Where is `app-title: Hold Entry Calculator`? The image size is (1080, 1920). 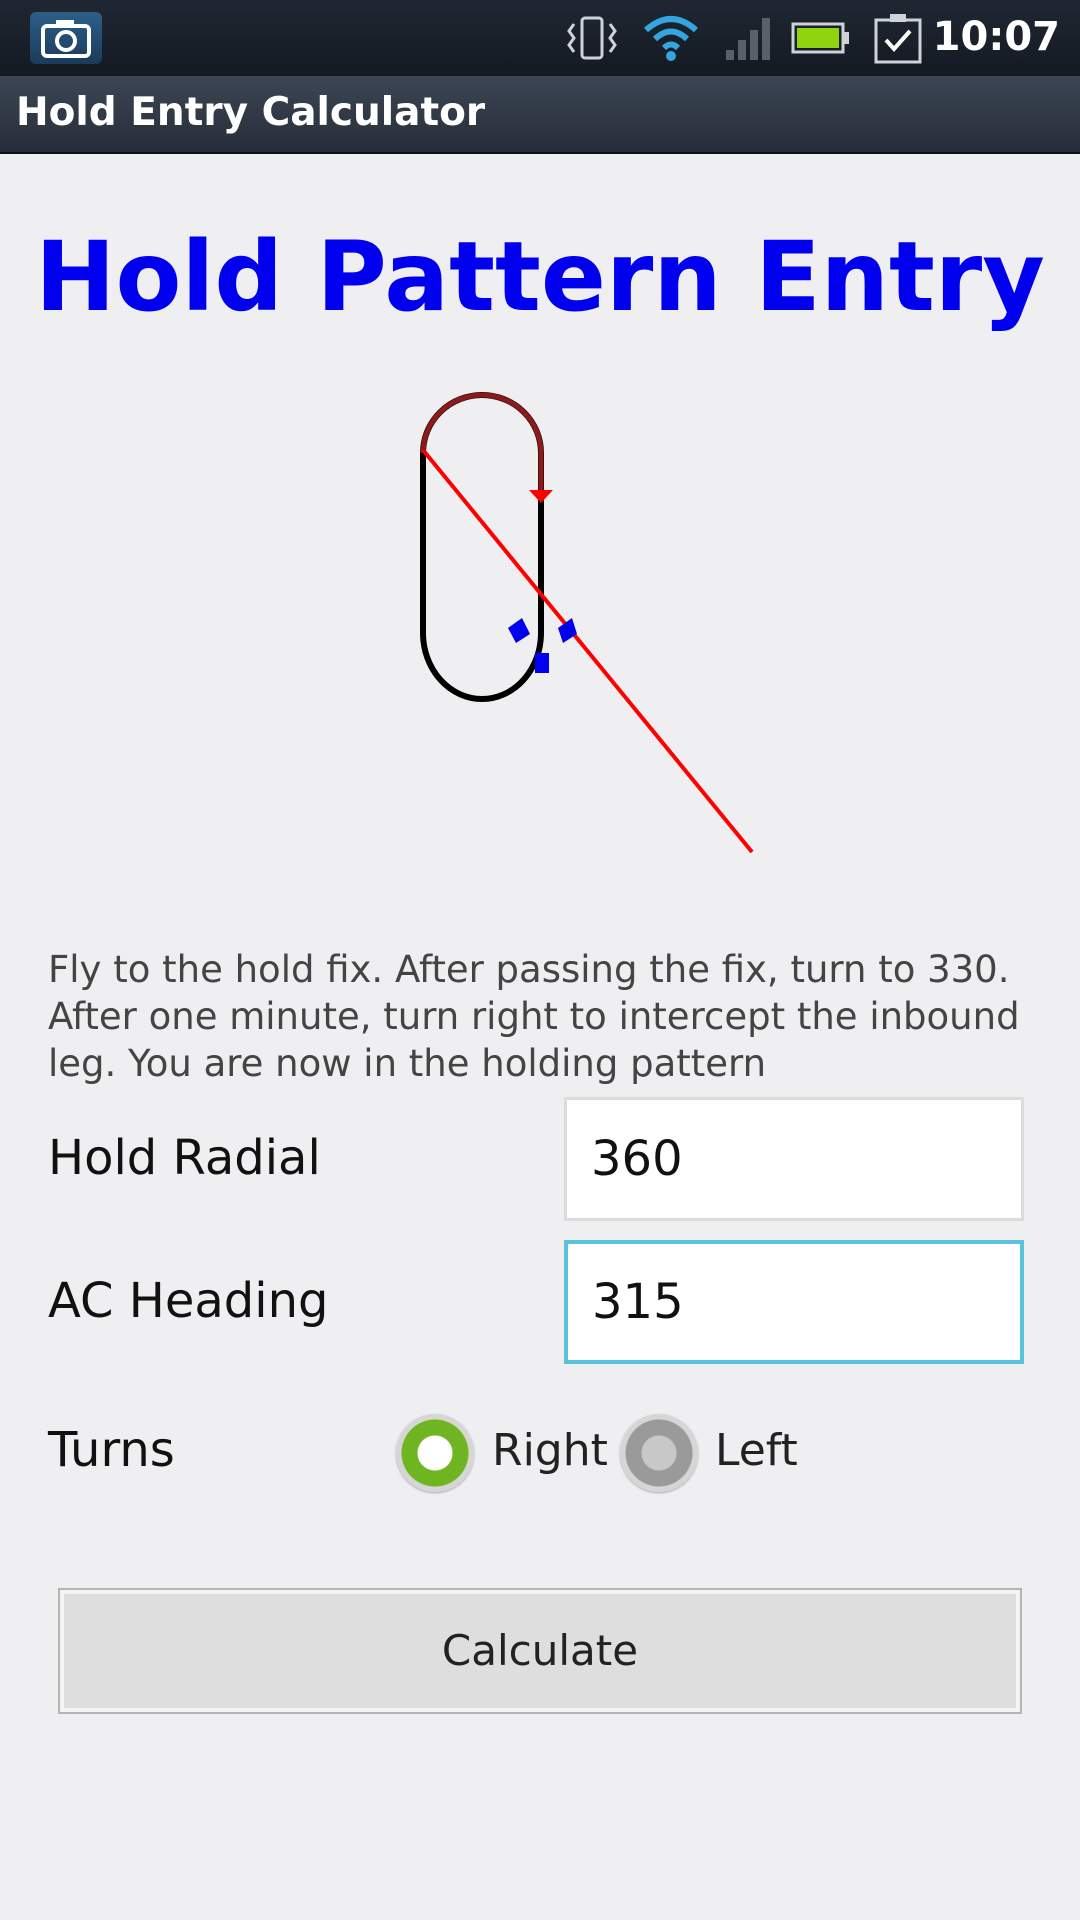
app-title: Hold Entry Calculator is located at coordinates (251, 112).